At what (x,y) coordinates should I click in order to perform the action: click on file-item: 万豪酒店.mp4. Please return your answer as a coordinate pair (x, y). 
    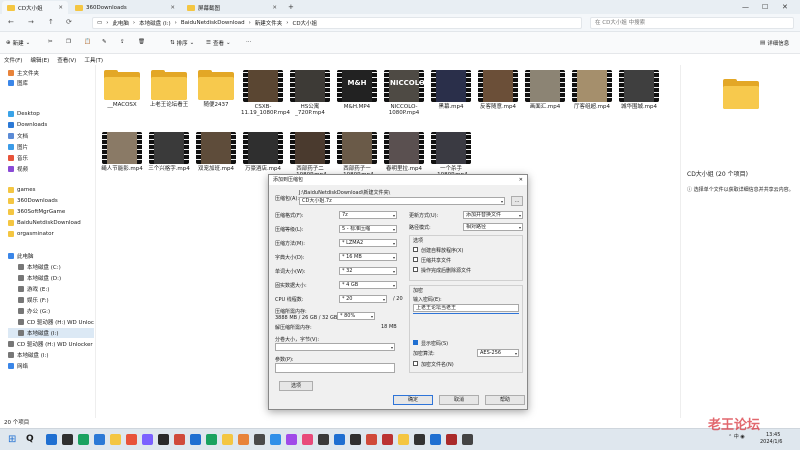
    Looking at the image, I should click on (263, 152).